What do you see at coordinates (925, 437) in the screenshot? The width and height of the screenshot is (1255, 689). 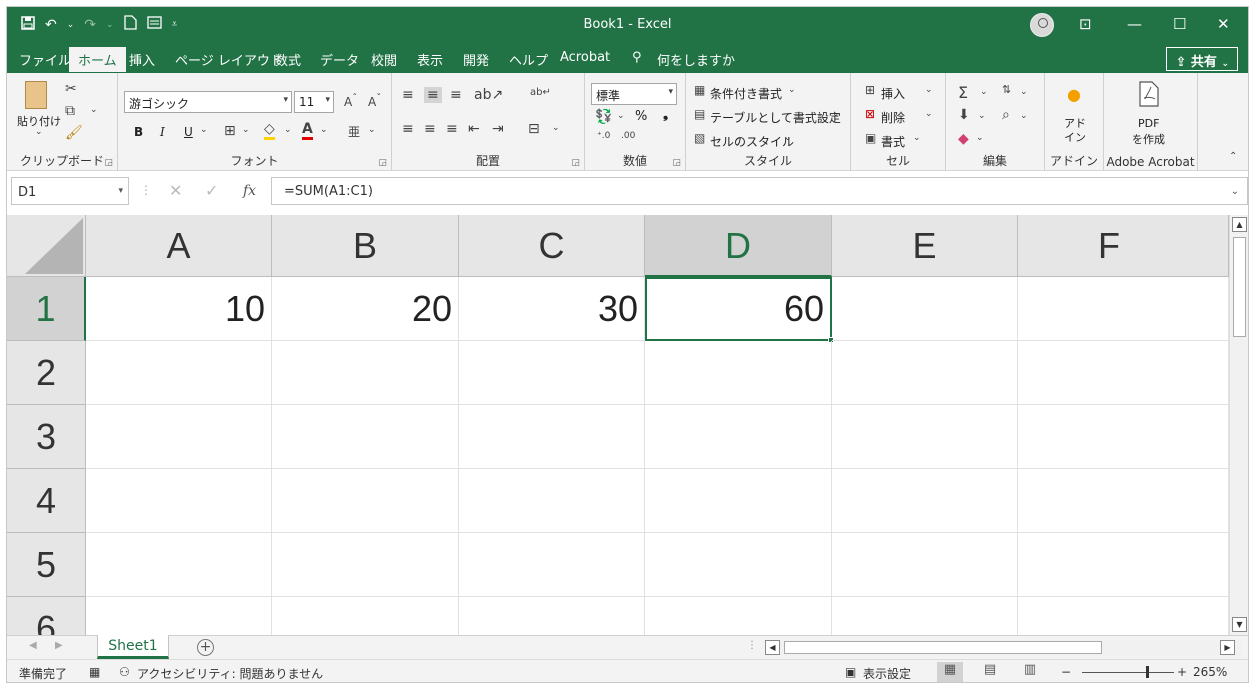 I see `cell-e3` at bounding box center [925, 437].